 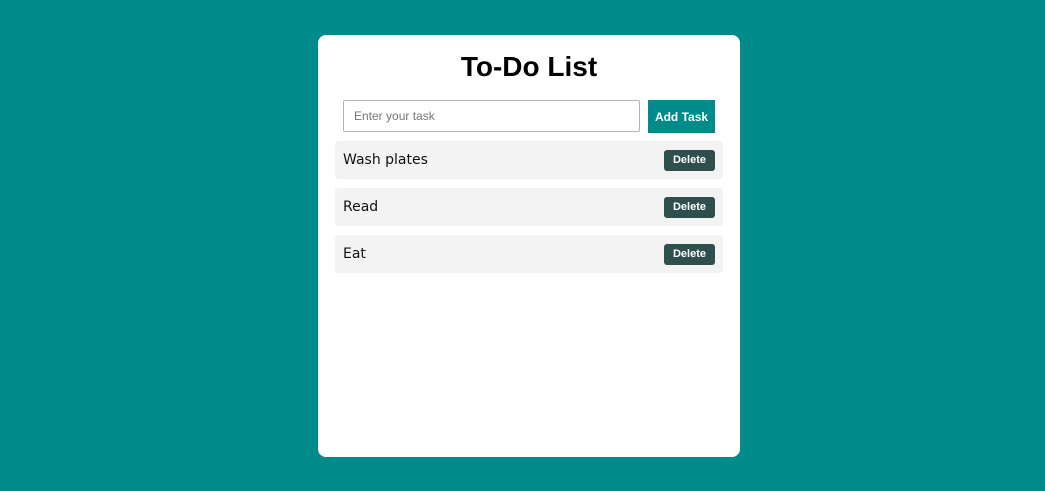 What do you see at coordinates (354, 254) in the screenshot?
I see `task-text: Eat` at bounding box center [354, 254].